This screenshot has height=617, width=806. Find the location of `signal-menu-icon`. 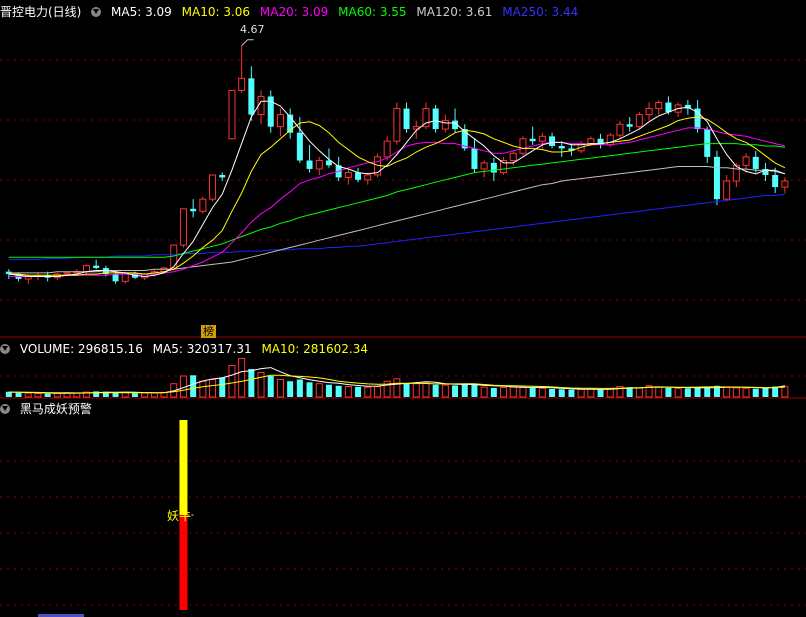

signal-menu-icon is located at coordinates (5, 409).